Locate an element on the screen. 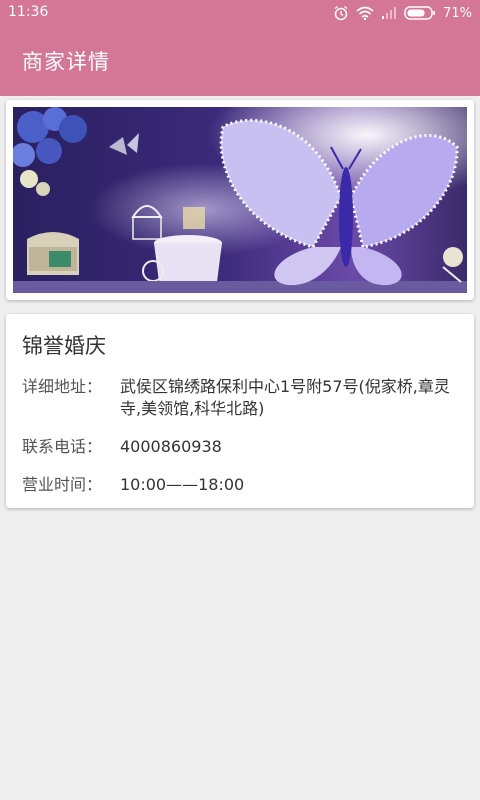 The width and height of the screenshot is (480, 800). address-label: 详细地址： is located at coordinates (62, 386).